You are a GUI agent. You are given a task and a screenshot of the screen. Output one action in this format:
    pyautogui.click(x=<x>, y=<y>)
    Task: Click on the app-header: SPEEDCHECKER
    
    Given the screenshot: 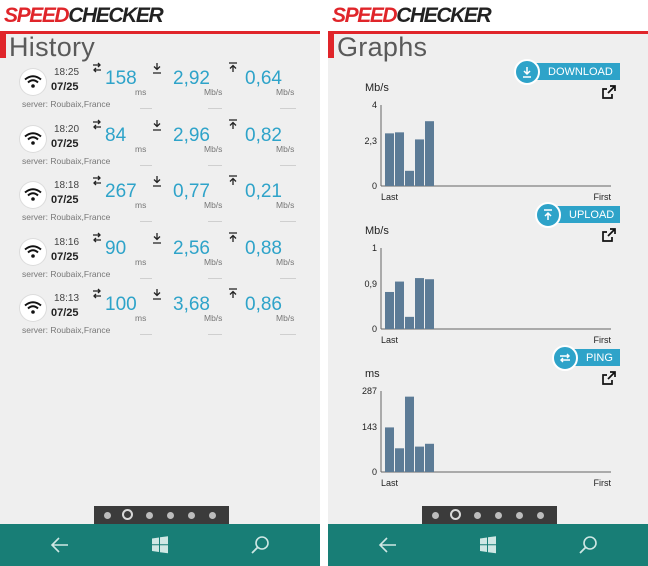 What is the action you would take?
    pyautogui.click(x=488, y=15)
    